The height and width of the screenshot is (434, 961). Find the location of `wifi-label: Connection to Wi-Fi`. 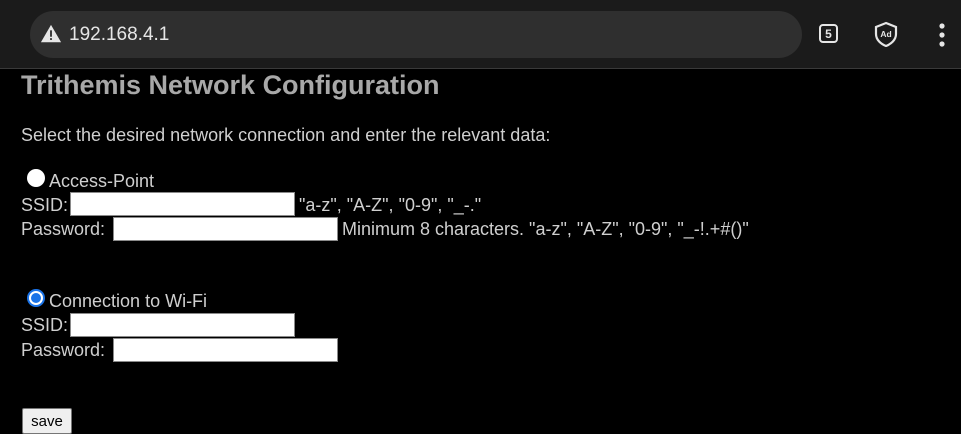

wifi-label: Connection to Wi-Fi is located at coordinates (128, 301).